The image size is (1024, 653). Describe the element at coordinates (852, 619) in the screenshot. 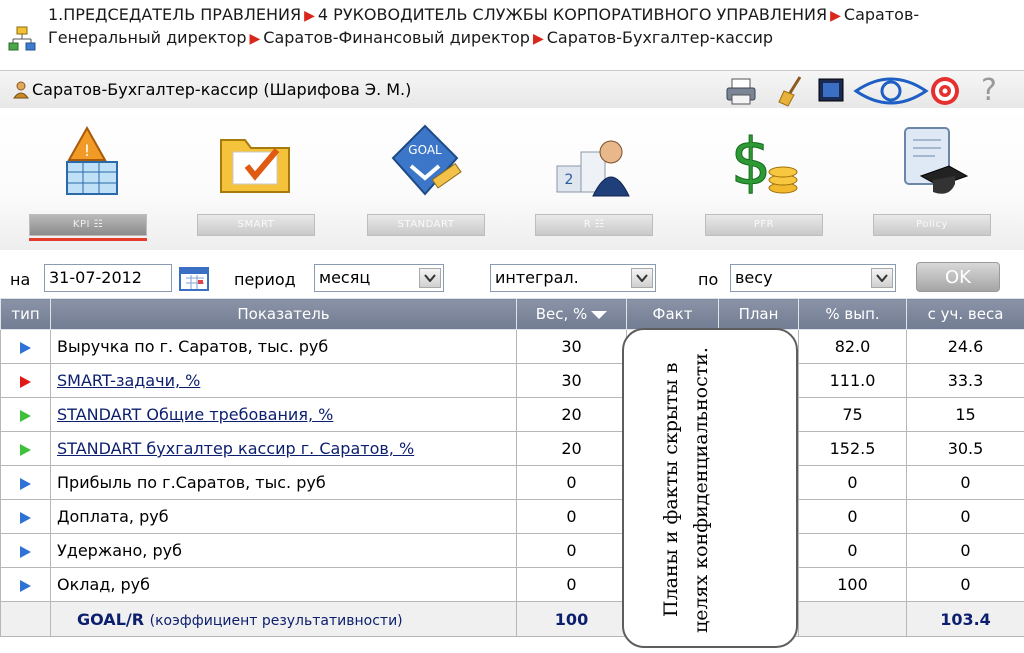

I see `total-percent-cell` at that location.